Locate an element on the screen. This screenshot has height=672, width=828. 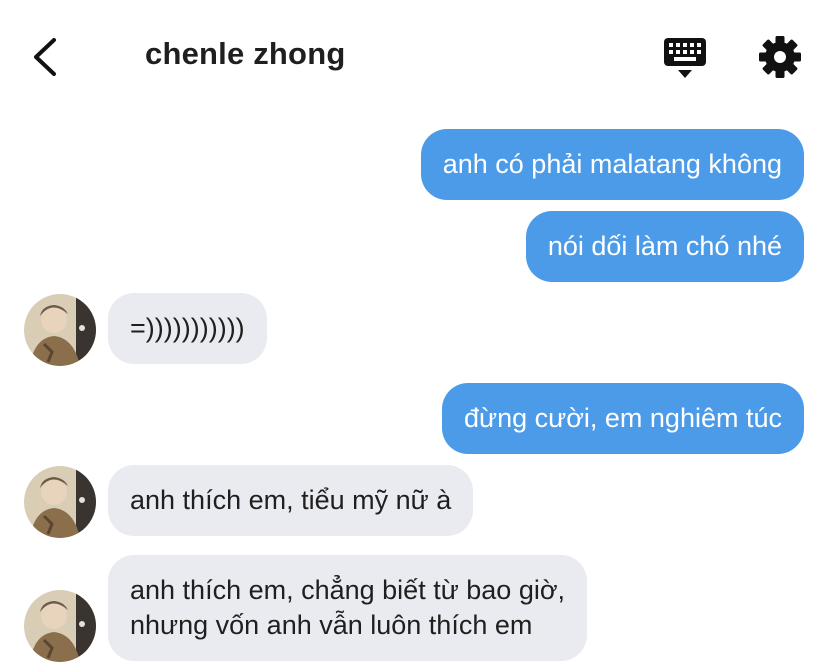
settings-button is located at coordinates (780, 57).